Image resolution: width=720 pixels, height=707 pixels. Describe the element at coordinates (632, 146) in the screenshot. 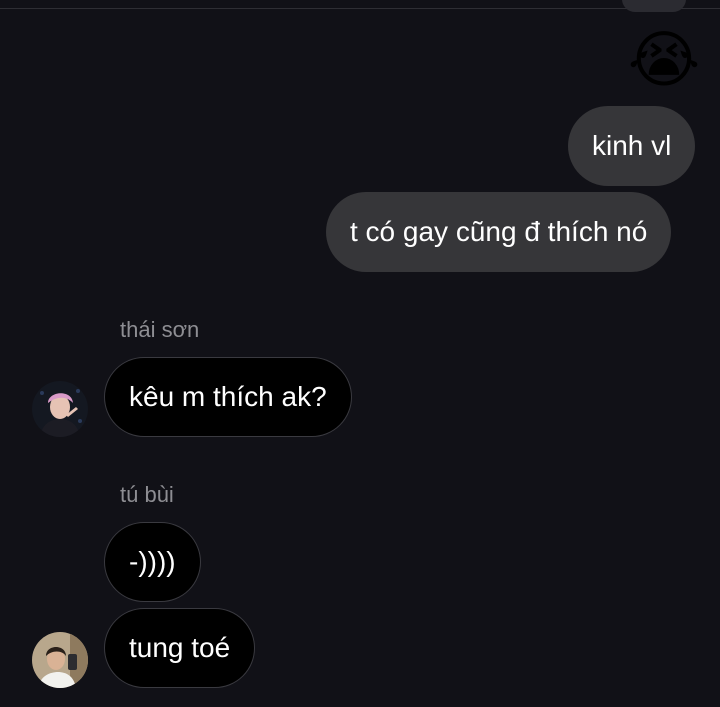

I see `sent-message-bubble: kinh vl` at that location.